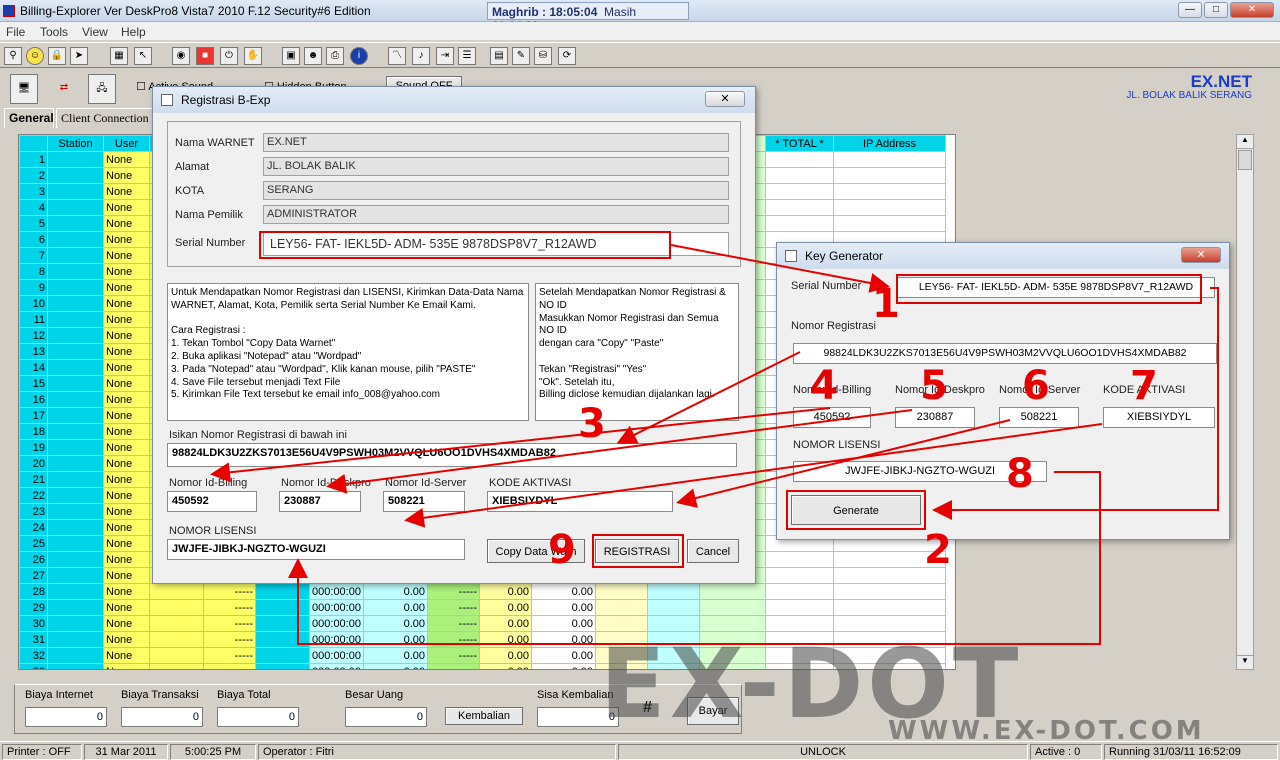  I want to click on grid-scrollbar: ▲ ▼, so click(1245, 402).